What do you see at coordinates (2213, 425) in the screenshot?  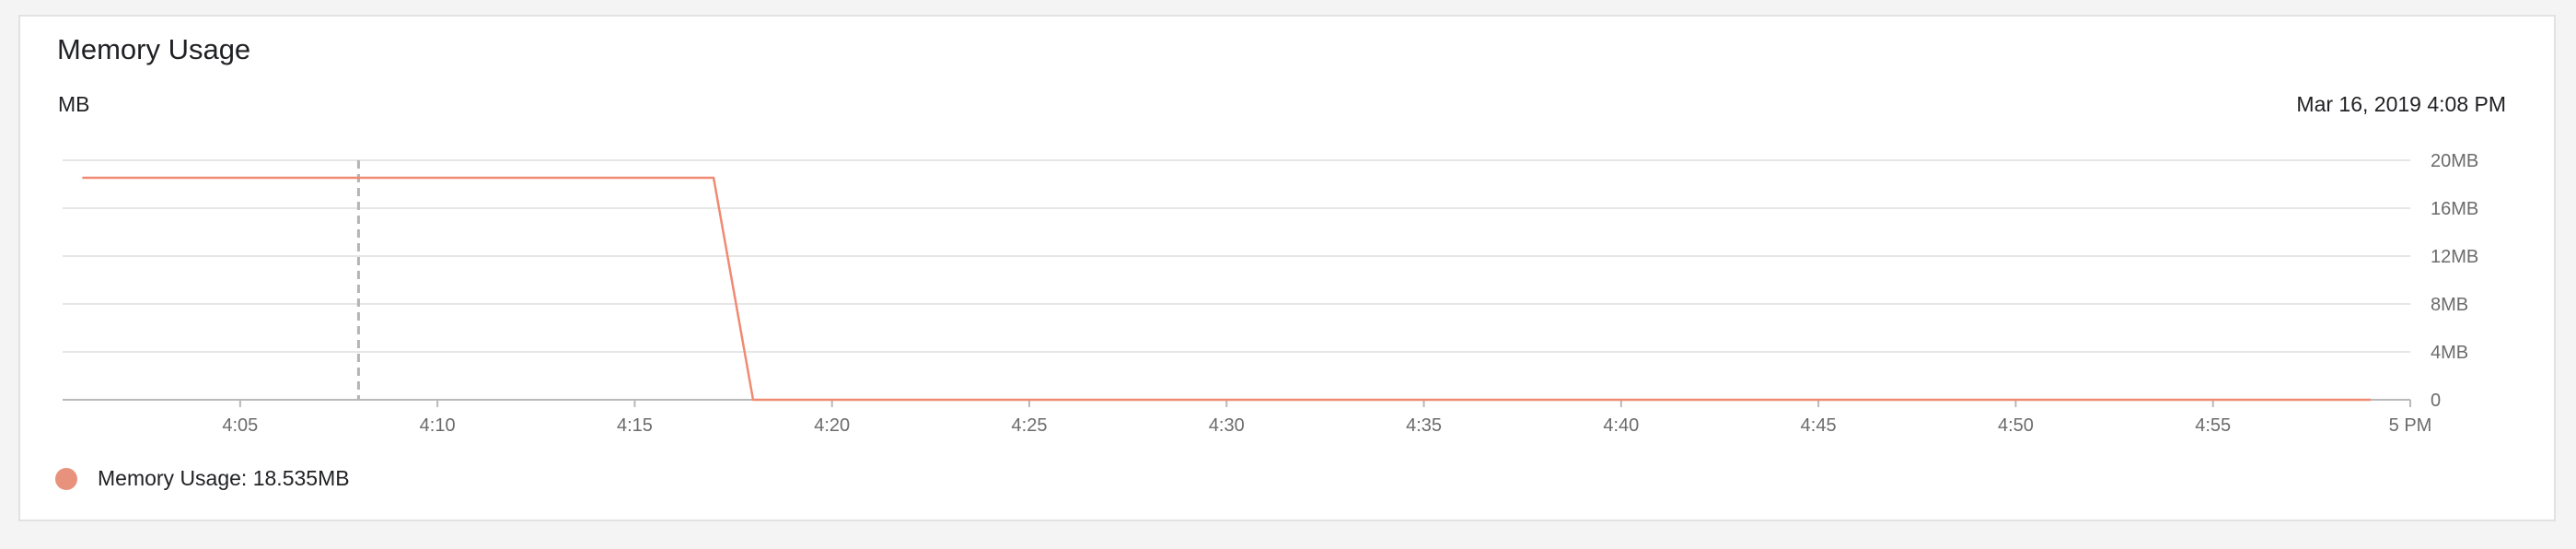 I see `x-tick-label: 4:55` at bounding box center [2213, 425].